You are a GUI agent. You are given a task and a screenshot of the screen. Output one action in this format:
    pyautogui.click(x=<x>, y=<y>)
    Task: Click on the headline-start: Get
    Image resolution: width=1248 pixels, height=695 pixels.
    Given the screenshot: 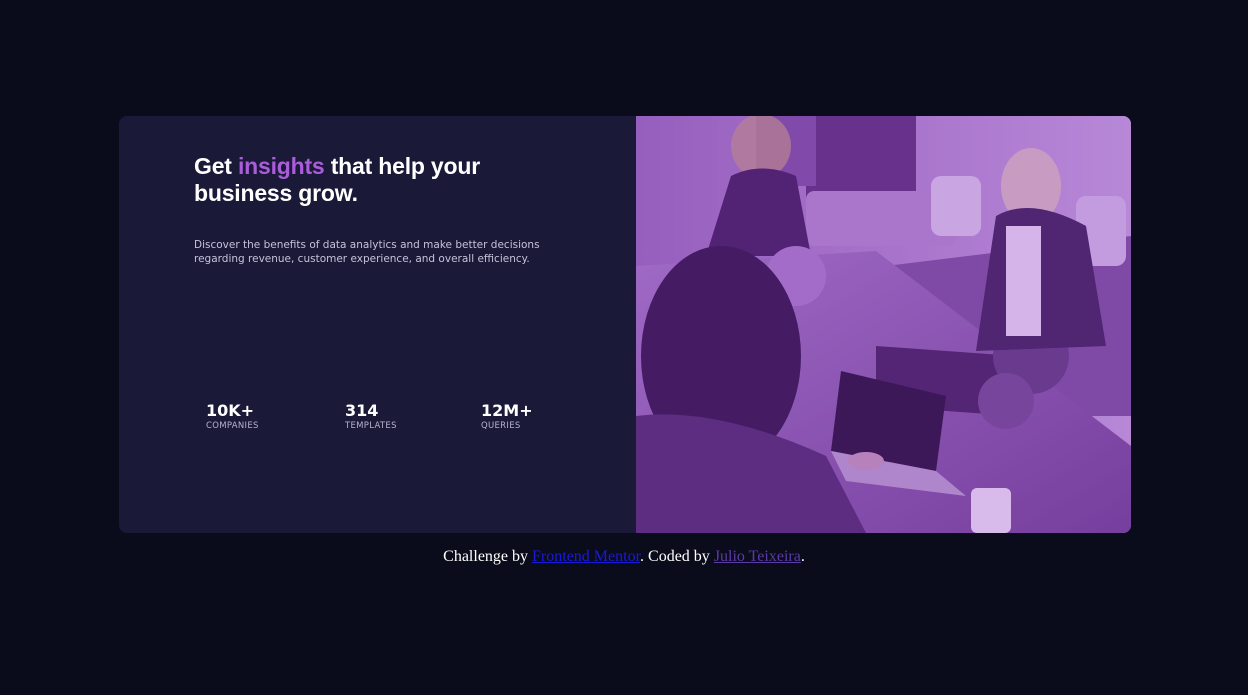 What is the action you would take?
    pyautogui.click(x=216, y=166)
    